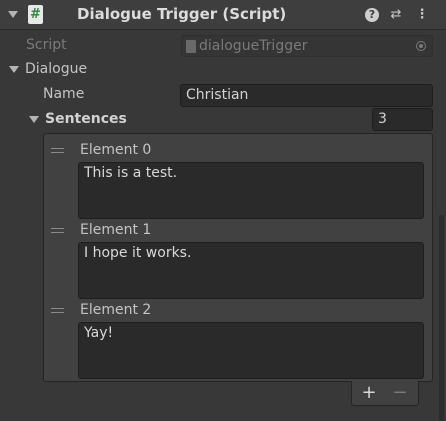 Image resolution: width=446 pixels, height=421 pixels. I want to click on sentences-foldout-arrow-icon, so click(34, 119).